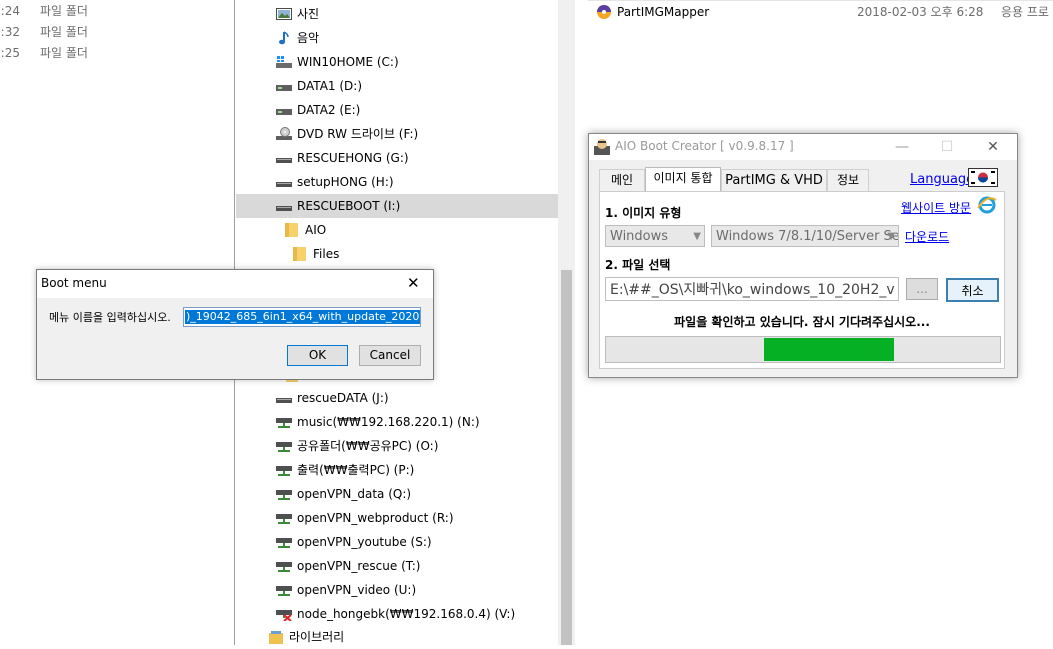 This screenshot has width=1053, height=649. Describe the element at coordinates (284, 133) in the screenshot. I see `dvd-drive-icon` at that location.